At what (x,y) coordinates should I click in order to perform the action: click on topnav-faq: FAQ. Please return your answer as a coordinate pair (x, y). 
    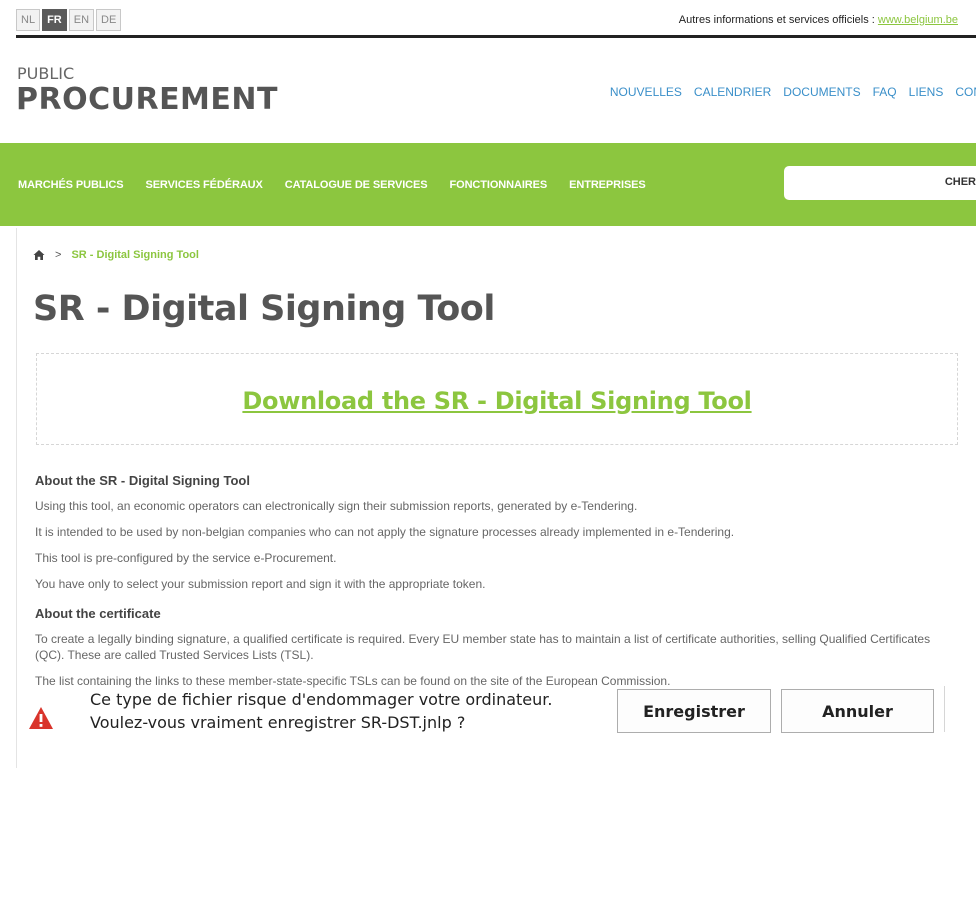
    Looking at the image, I should click on (885, 92).